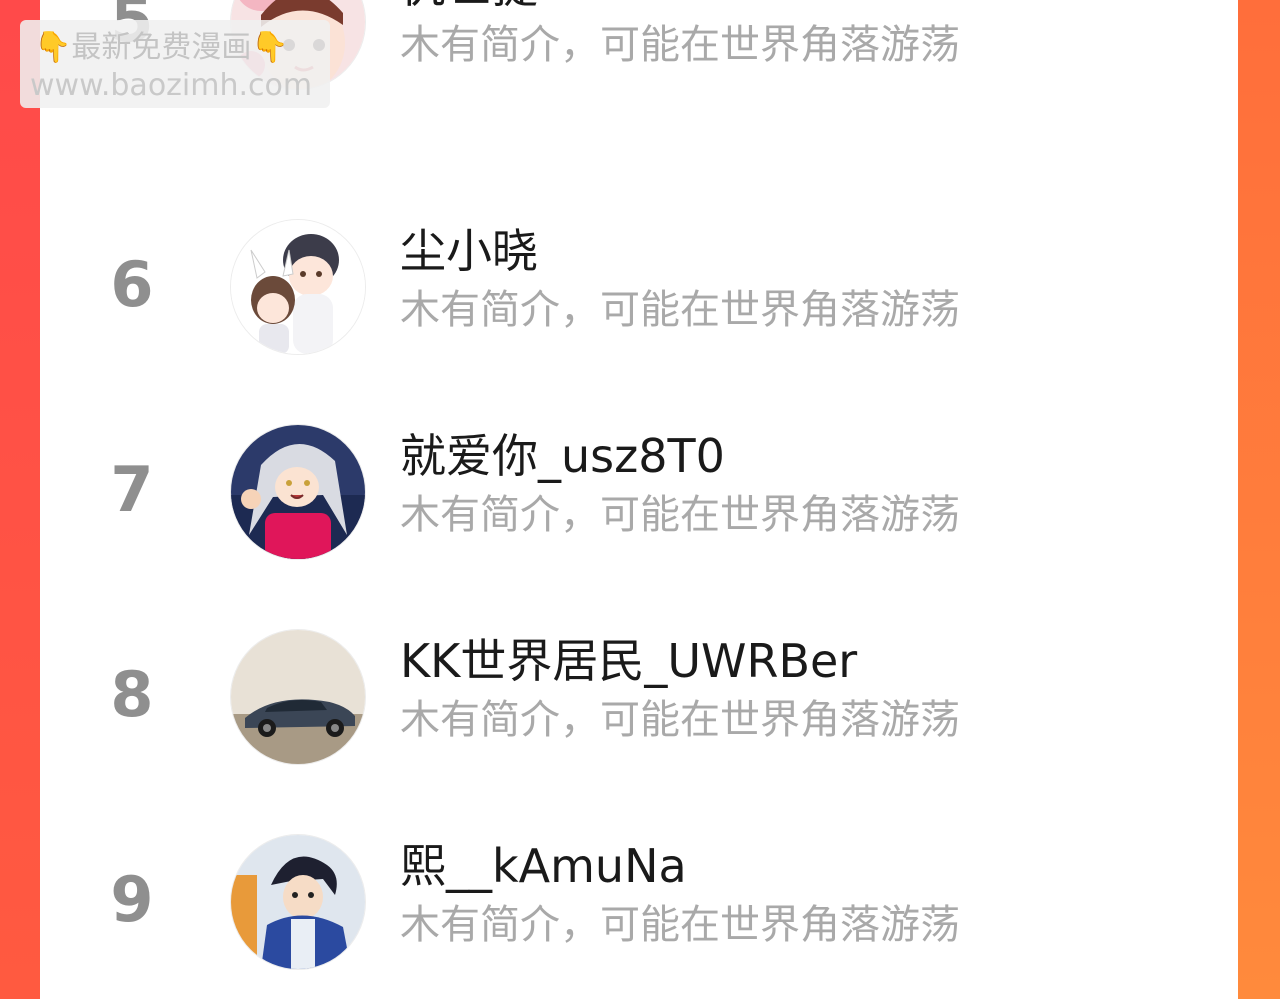 The image size is (1280, 999). What do you see at coordinates (469, 7) in the screenshot?
I see `user-name: 仇世捷` at bounding box center [469, 7].